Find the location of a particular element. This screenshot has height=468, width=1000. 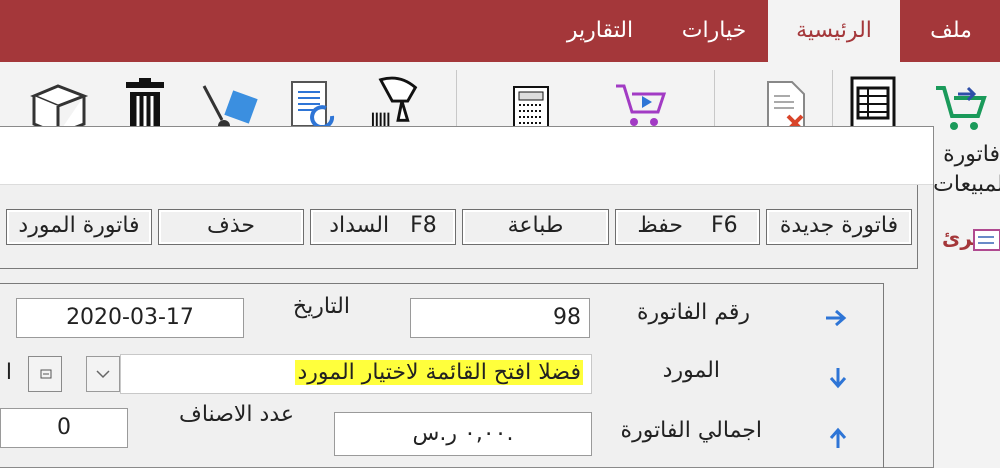

save-button: حفظ F6 is located at coordinates (687, 227).